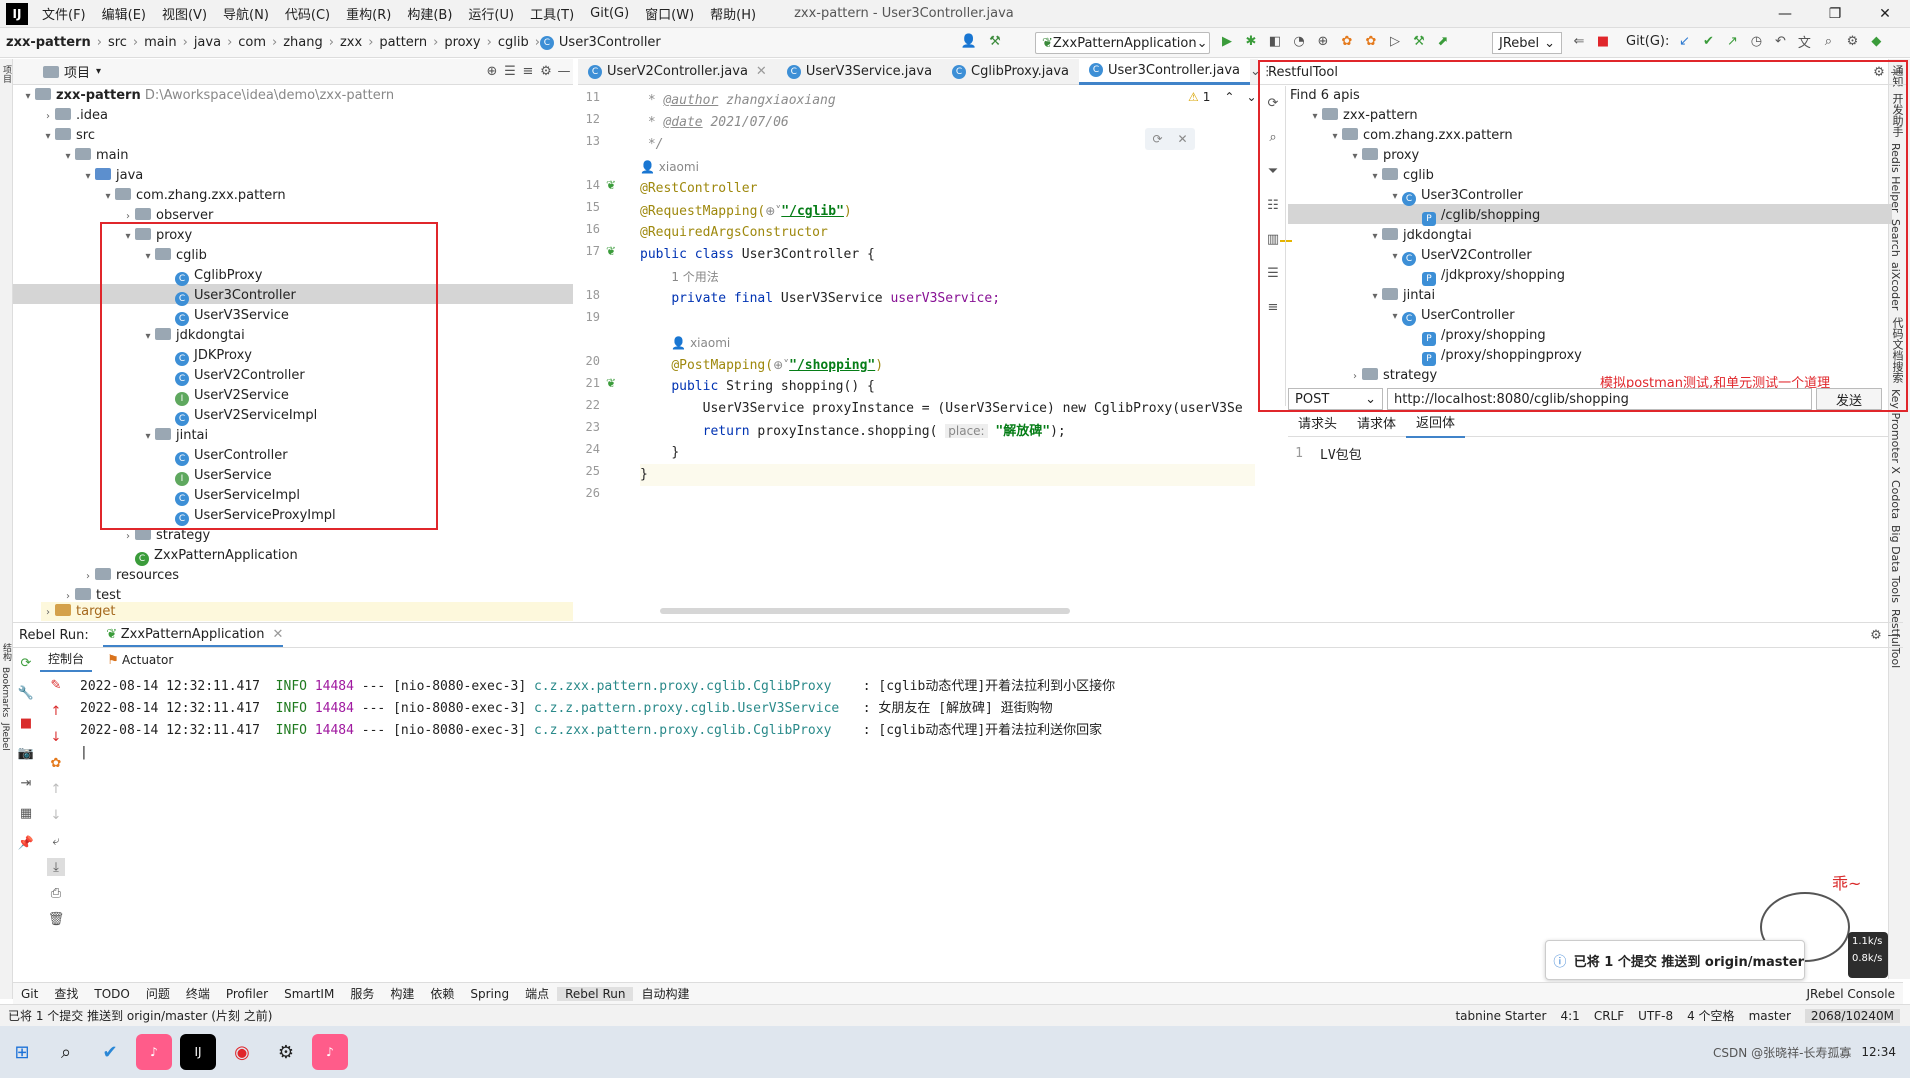 The width and height of the screenshot is (1910, 1078). Describe the element at coordinates (117, 42) in the screenshot. I see `breadcrumb-item: src` at that location.